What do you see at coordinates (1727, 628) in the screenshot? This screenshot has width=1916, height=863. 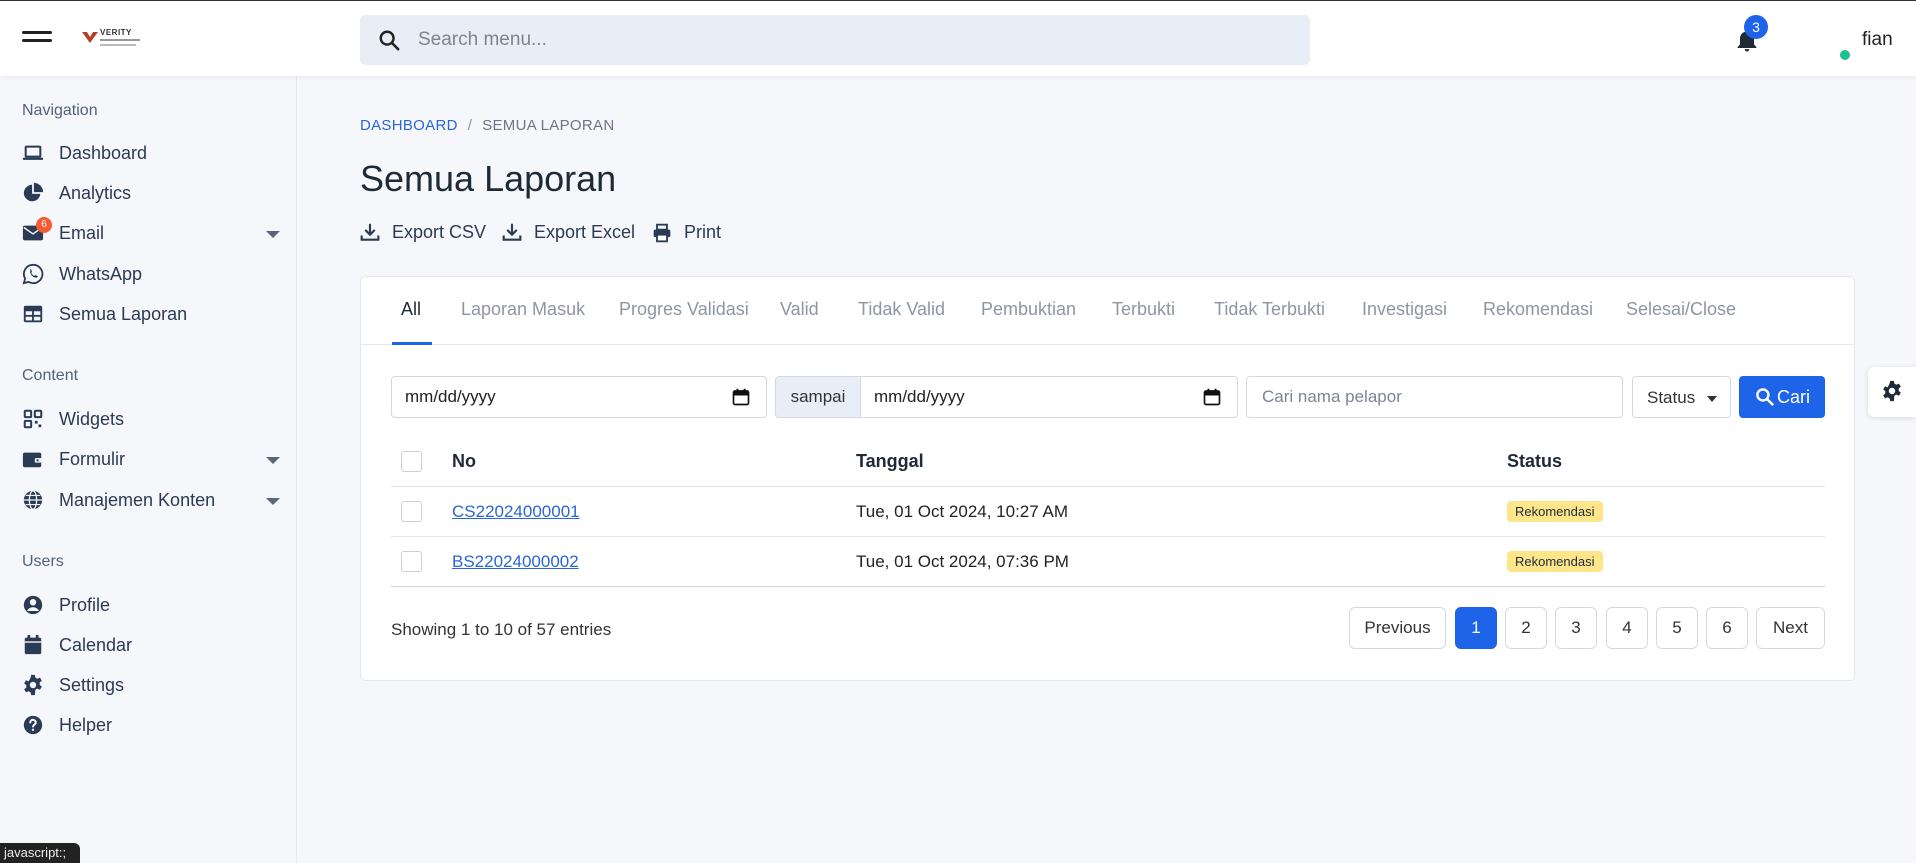 I see `pagination-page-6: 6` at bounding box center [1727, 628].